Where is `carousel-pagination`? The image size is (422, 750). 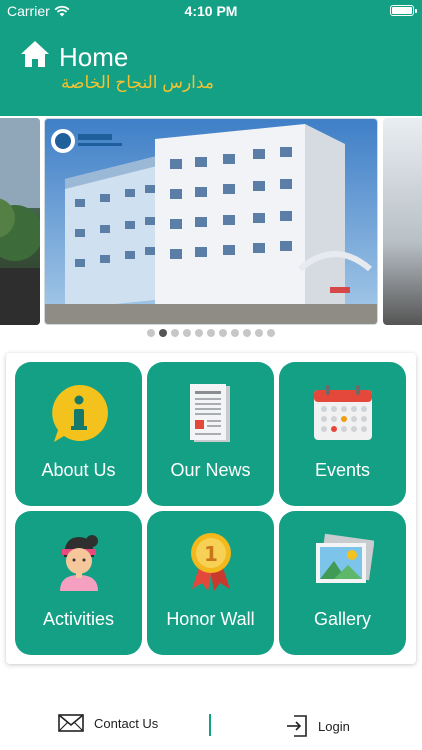
carousel-pagination is located at coordinates (211, 333).